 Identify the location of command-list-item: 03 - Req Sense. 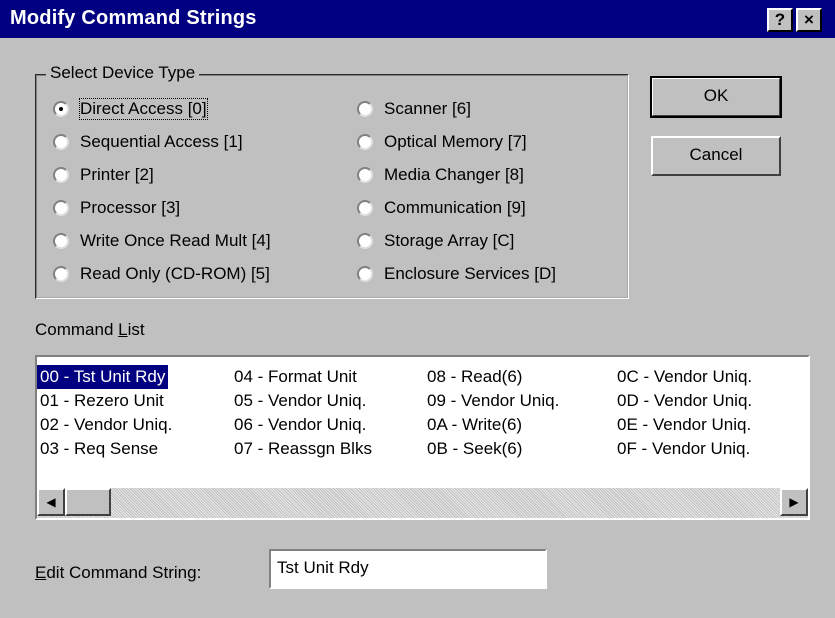
(99, 449).